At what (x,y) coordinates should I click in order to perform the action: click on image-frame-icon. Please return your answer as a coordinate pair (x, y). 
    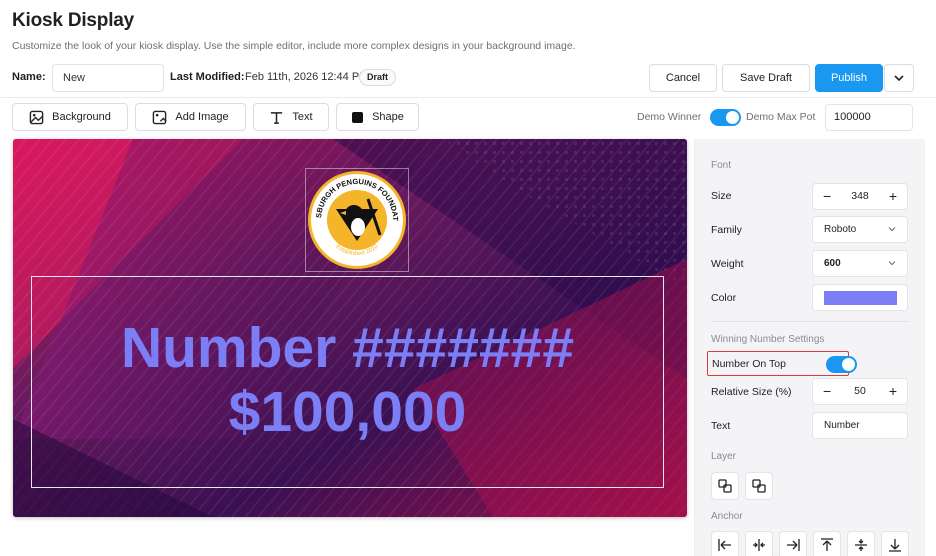
    Looking at the image, I should click on (36, 117).